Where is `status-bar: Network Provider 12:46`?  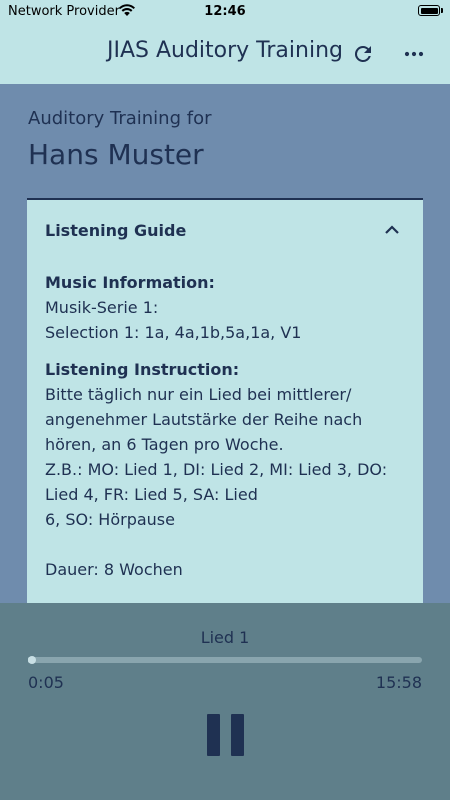 status-bar: Network Provider 12:46 is located at coordinates (225, 13).